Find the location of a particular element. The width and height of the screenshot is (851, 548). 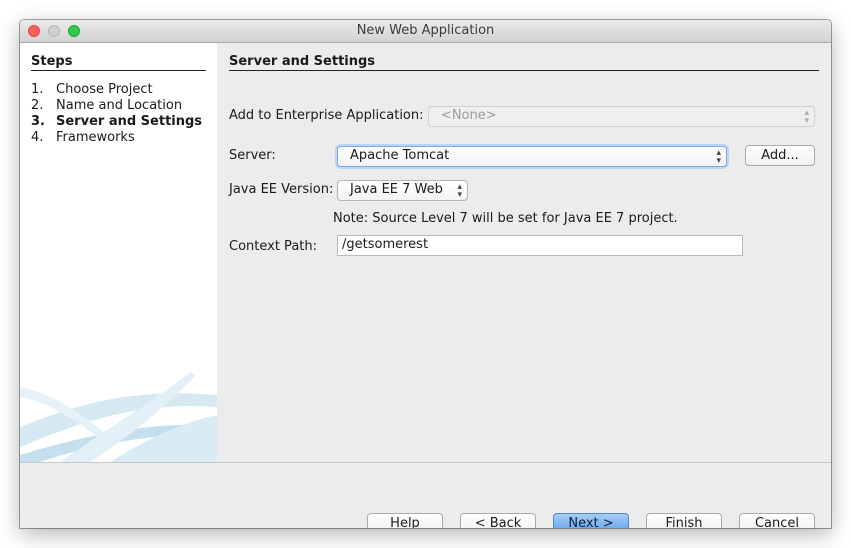

enterprise-app-select: <None> ▴ ▾ is located at coordinates (621, 116).